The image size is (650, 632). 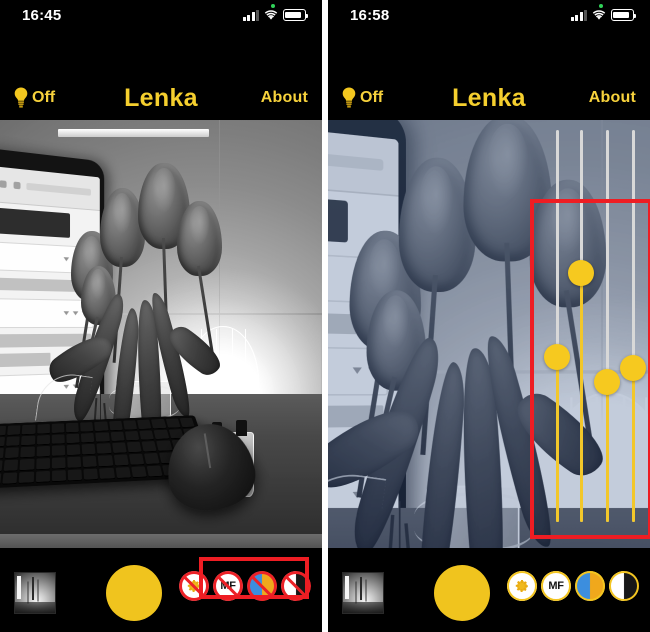 I want to click on status-clock: 16:45, so click(x=42, y=15).